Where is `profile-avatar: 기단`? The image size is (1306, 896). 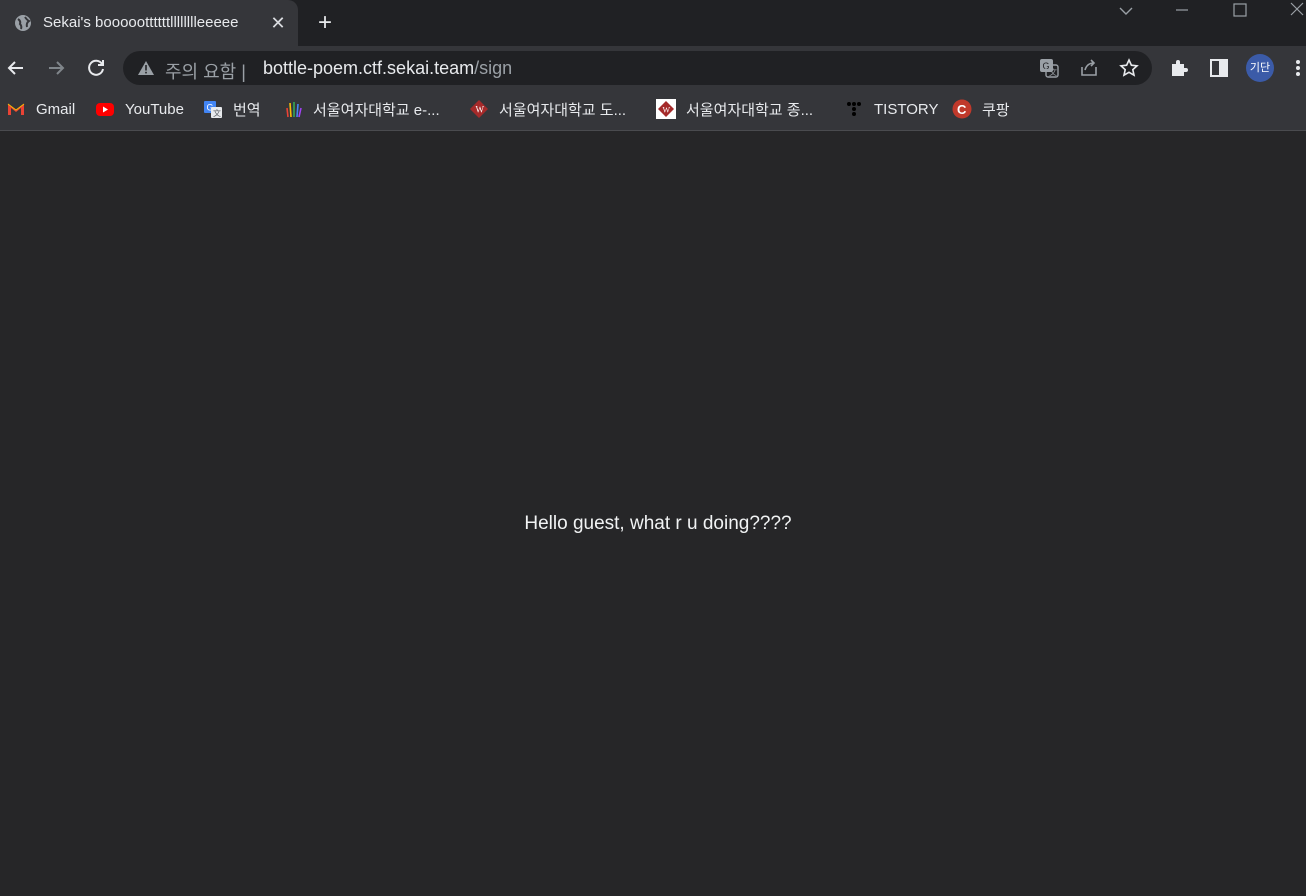
profile-avatar: 기단 is located at coordinates (1260, 68).